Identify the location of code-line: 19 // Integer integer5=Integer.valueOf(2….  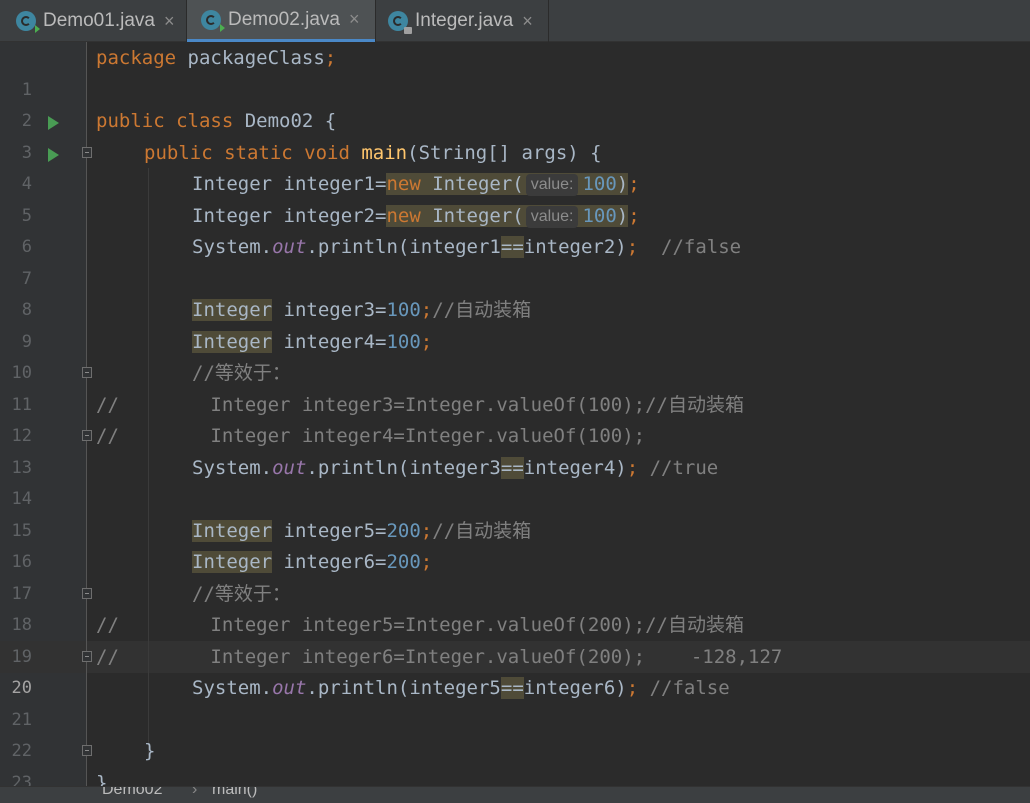
(515, 638).